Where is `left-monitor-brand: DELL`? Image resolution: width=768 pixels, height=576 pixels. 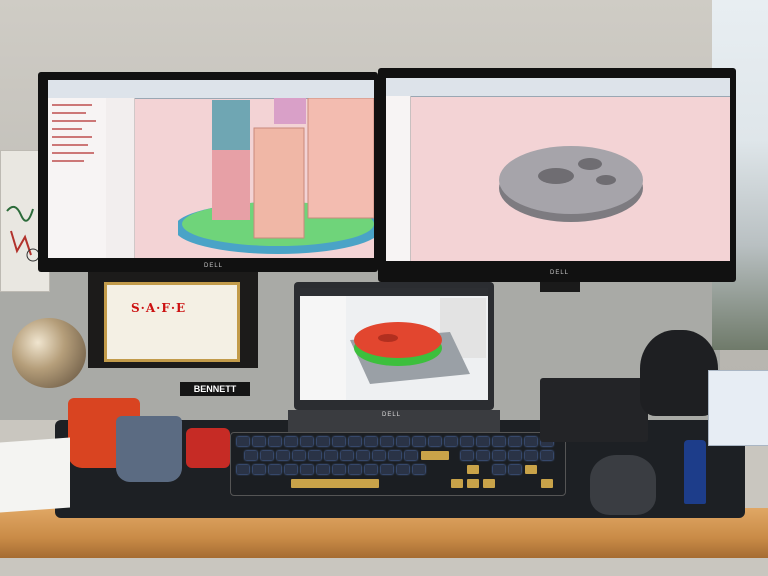
left-monitor-brand: DELL is located at coordinates (214, 266).